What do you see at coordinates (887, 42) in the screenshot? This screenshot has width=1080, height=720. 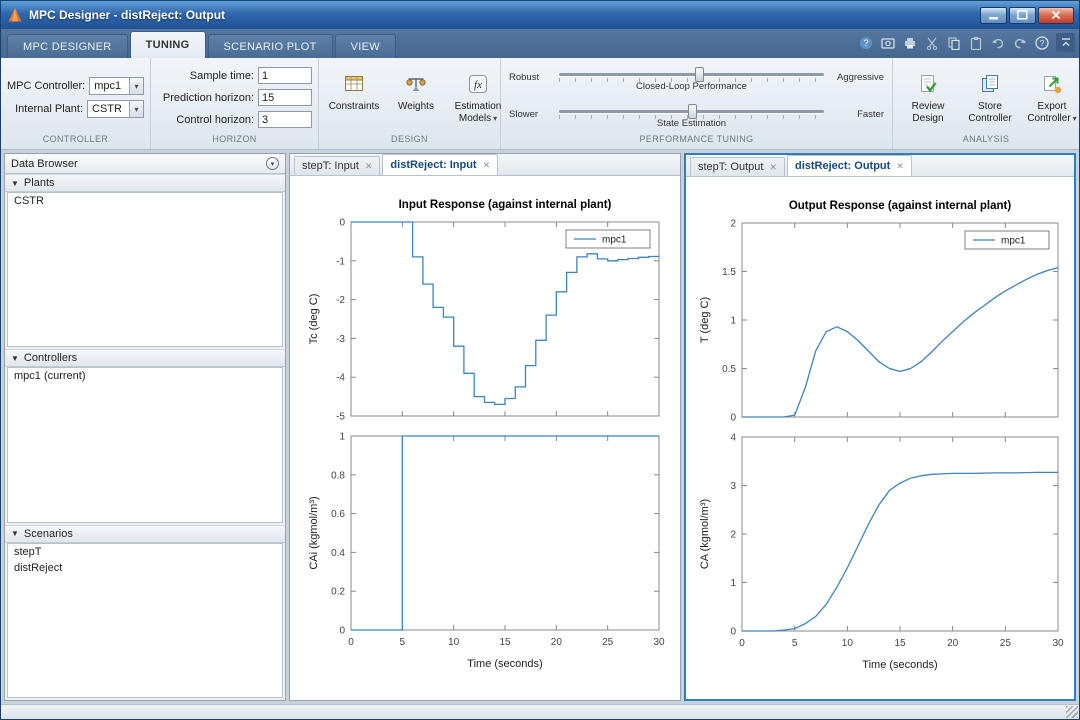 I see `snapshot-icon` at bounding box center [887, 42].